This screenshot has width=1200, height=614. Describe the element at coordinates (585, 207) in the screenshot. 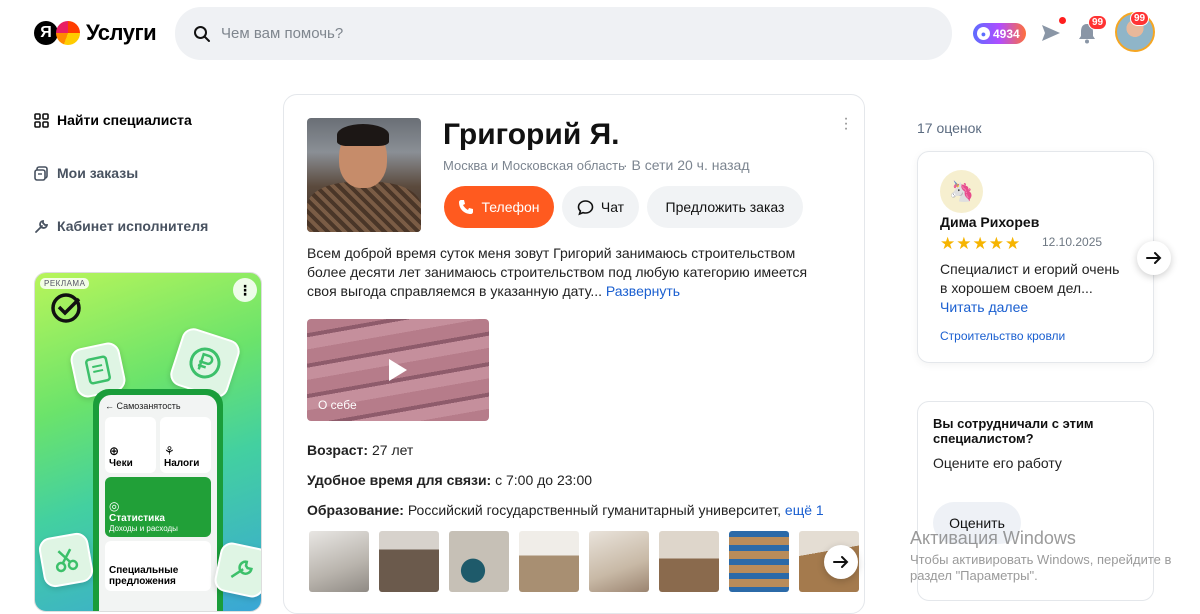

I see `chat-bubble-icon` at that location.